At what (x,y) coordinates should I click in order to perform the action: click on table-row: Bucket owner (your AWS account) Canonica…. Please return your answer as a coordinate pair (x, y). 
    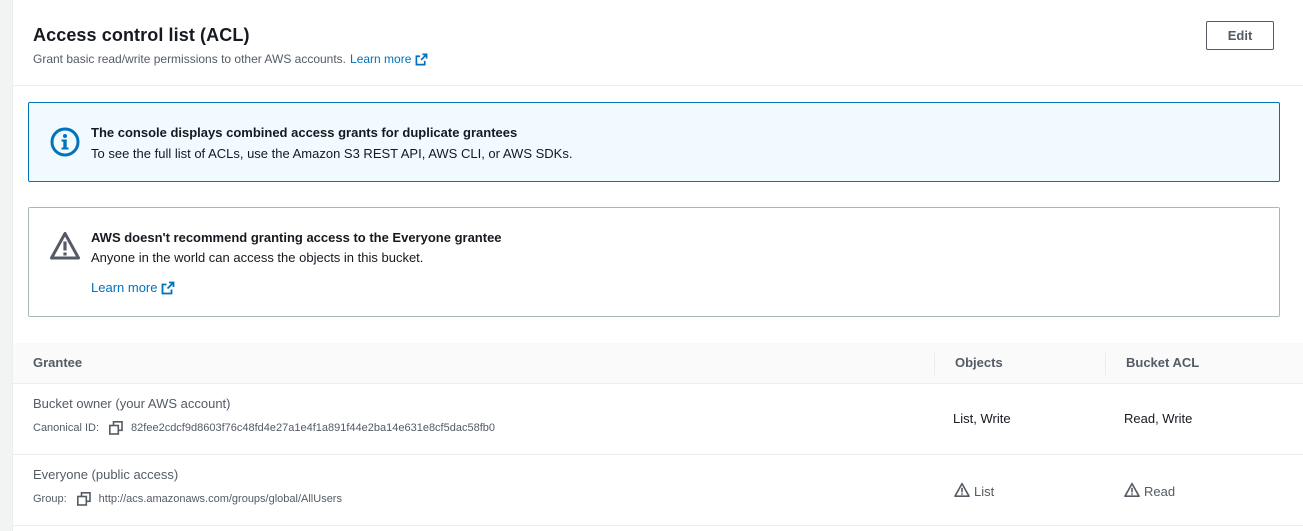
    Looking at the image, I should click on (658, 419).